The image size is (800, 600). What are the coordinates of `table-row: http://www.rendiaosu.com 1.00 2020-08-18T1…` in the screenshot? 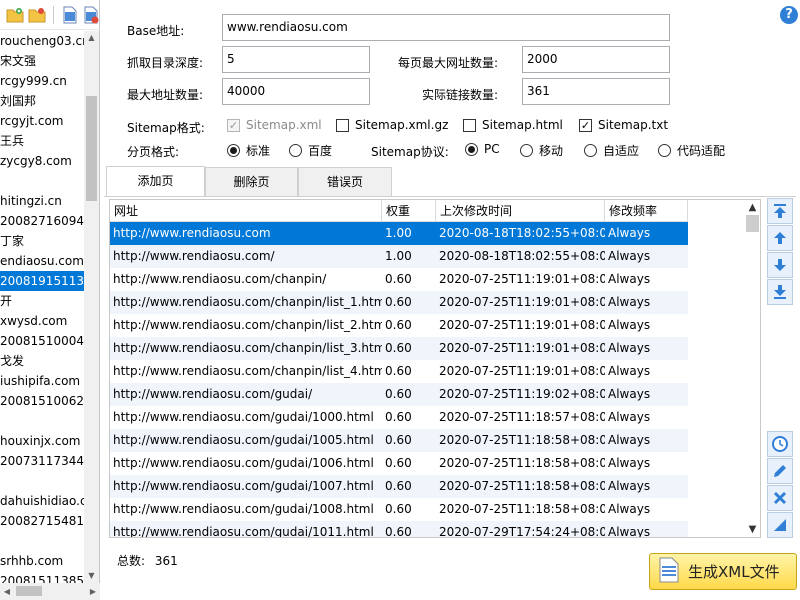 It's located at (399, 233).